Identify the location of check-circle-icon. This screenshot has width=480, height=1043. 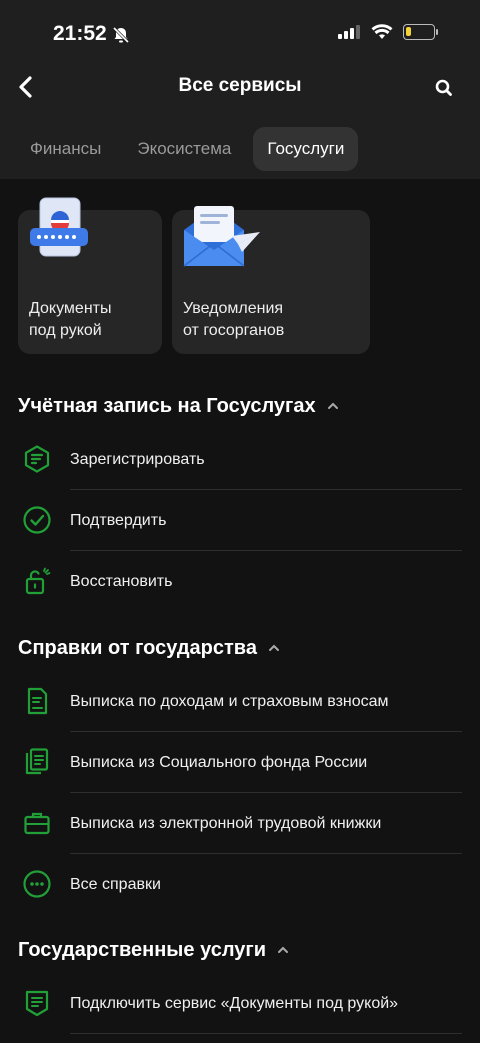
(37, 520).